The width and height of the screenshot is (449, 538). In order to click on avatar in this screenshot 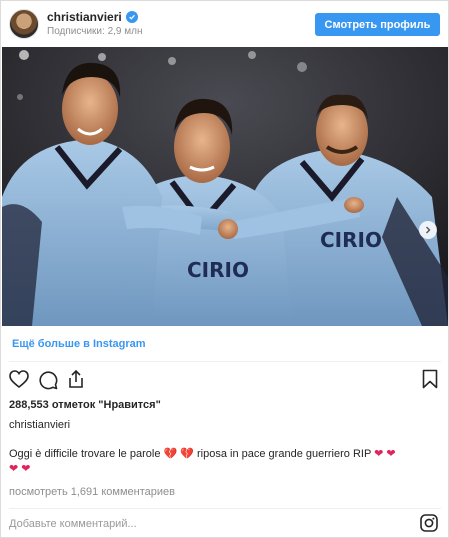, I will do `click(24, 24)`.